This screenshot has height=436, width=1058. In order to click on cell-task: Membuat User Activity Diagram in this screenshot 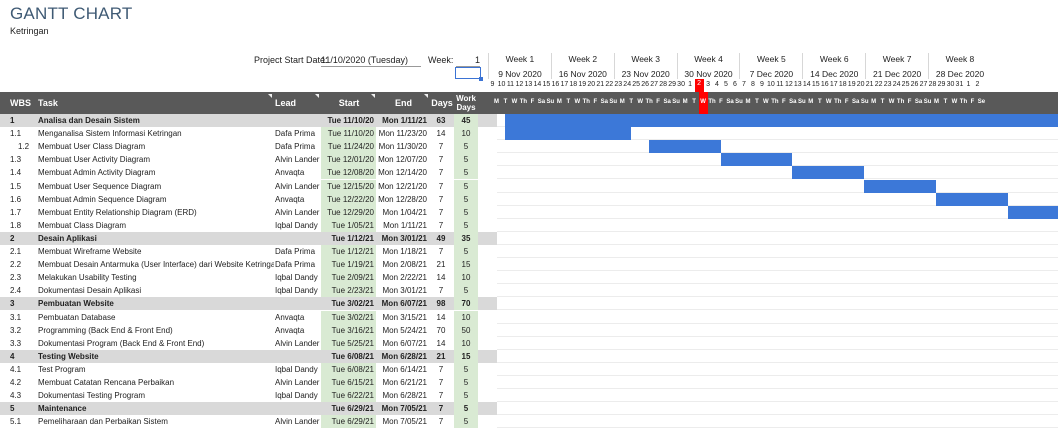, I will do `click(156, 159)`.